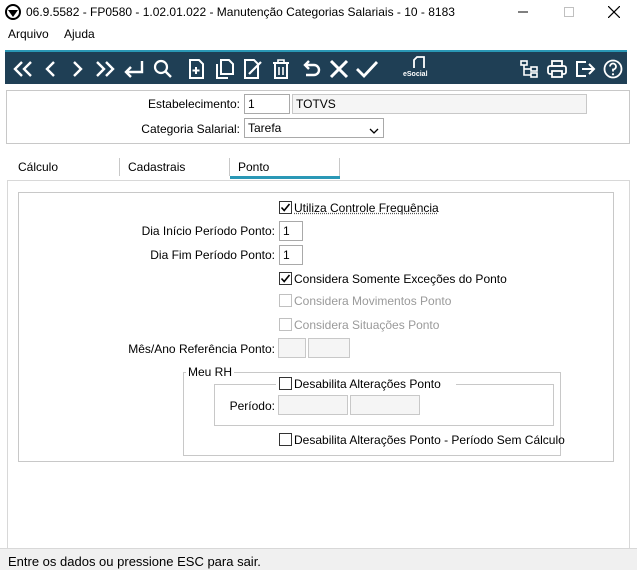 Image resolution: width=637 pixels, height=570 pixels. What do you see at coordinates (439, 104) in the screenshot?
I see `estabelecimento-name-field: TOTVS` at bounding box center [439, 104].